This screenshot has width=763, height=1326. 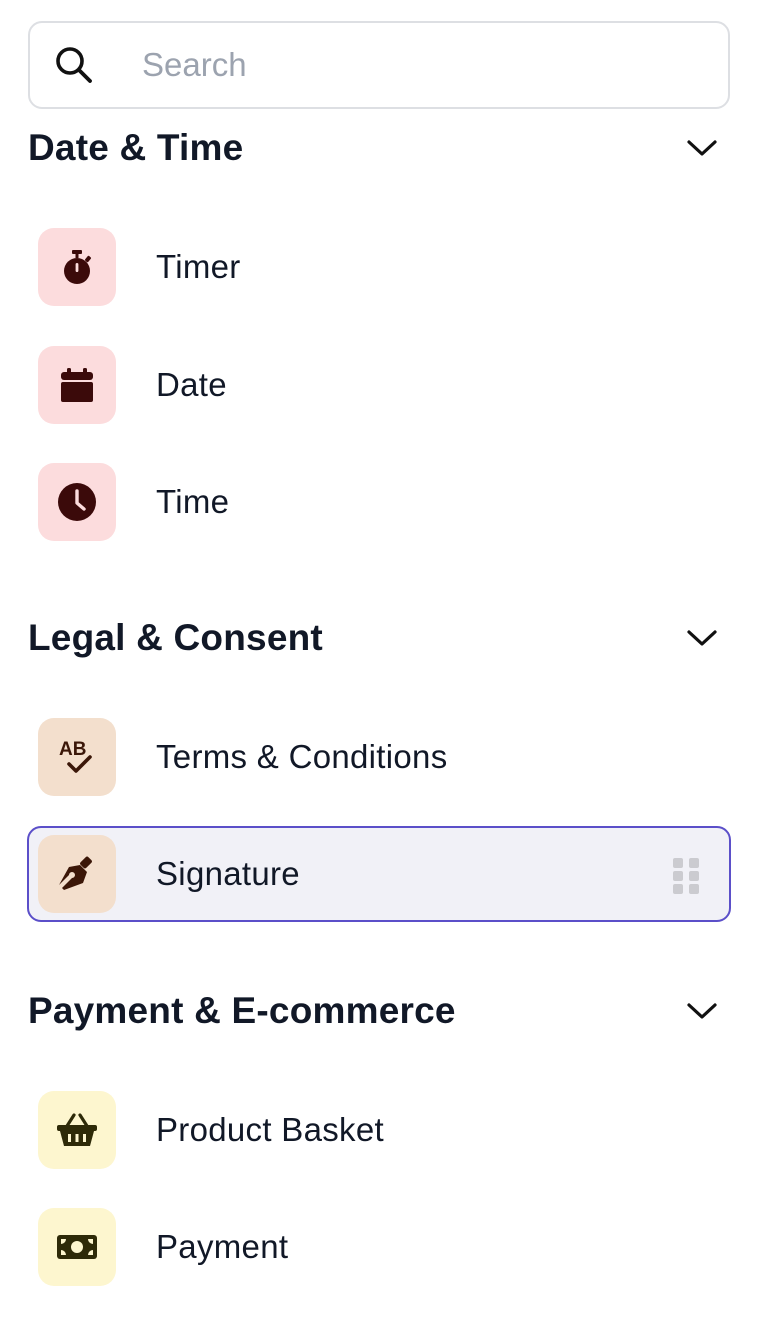 What do you see at coordinates (222, 1246) in the screenshot?
I see `item-label: Payment` at bounding box center [222, 1246].